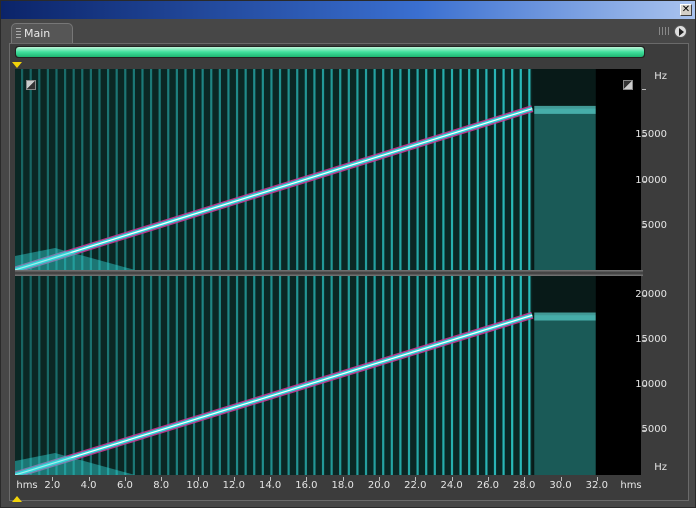 This screenshot has width=696, height=508. What do you see at coordinates (651, 180) in the screenshot?
I see `freq-label: 10000` at bounding box center [651, 180].